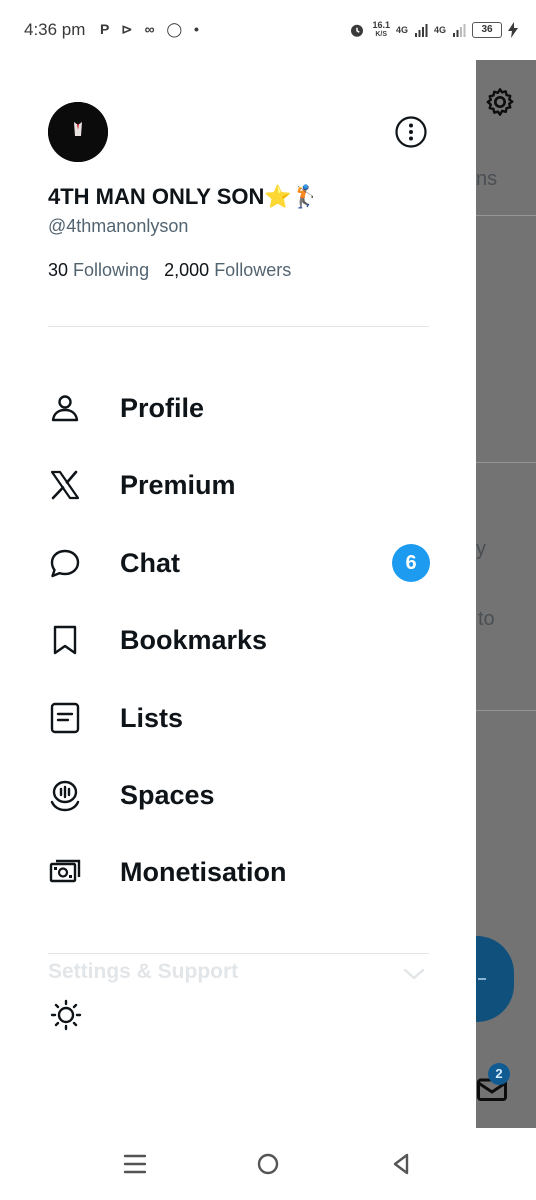 The width and height of the screenshot is (536, 1200). Describe the element at coordinates (143, 971) in the screenshot. I see `settings-support-label: Settings & Support` at that location.